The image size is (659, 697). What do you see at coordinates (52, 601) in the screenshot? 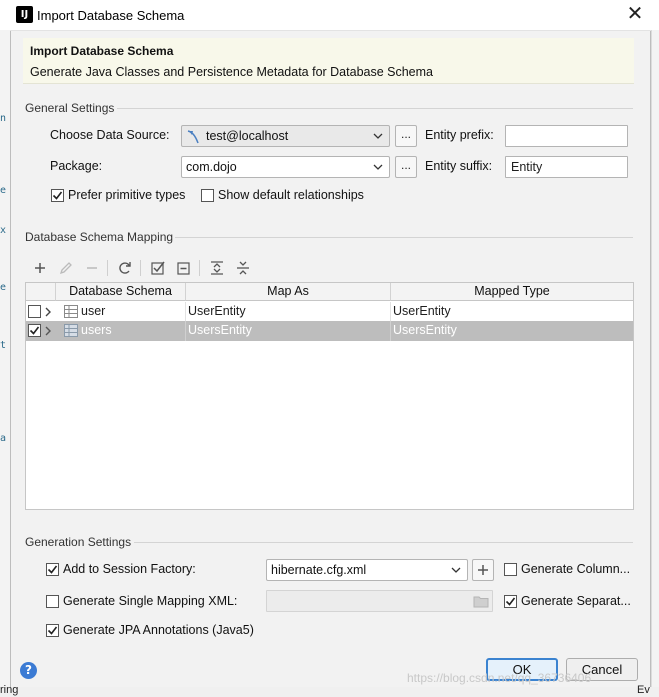
I see `single-mapping-checkbox` at bounding box center [52, 601].